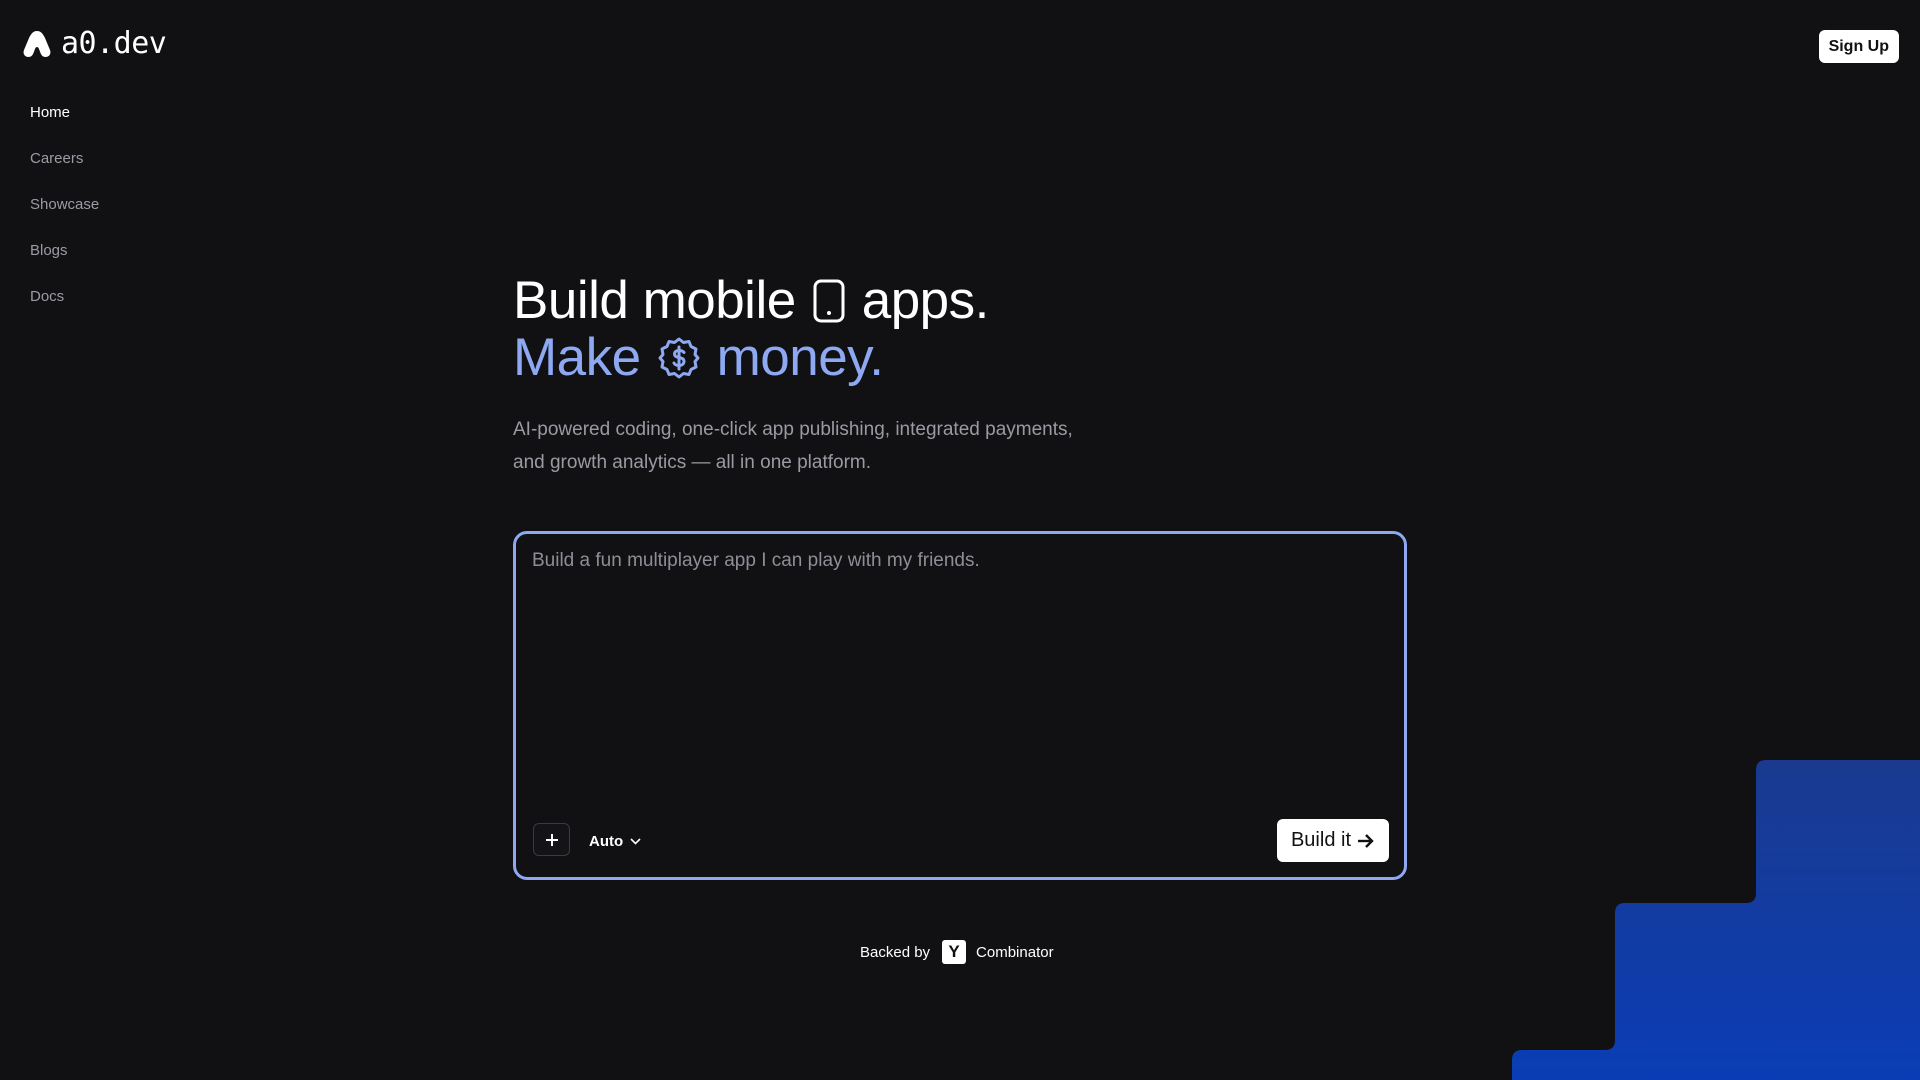 This screenshot has width=1920, height=1080. I want to click on backed-by: Backed by Y Combinator, so click(957, 952).